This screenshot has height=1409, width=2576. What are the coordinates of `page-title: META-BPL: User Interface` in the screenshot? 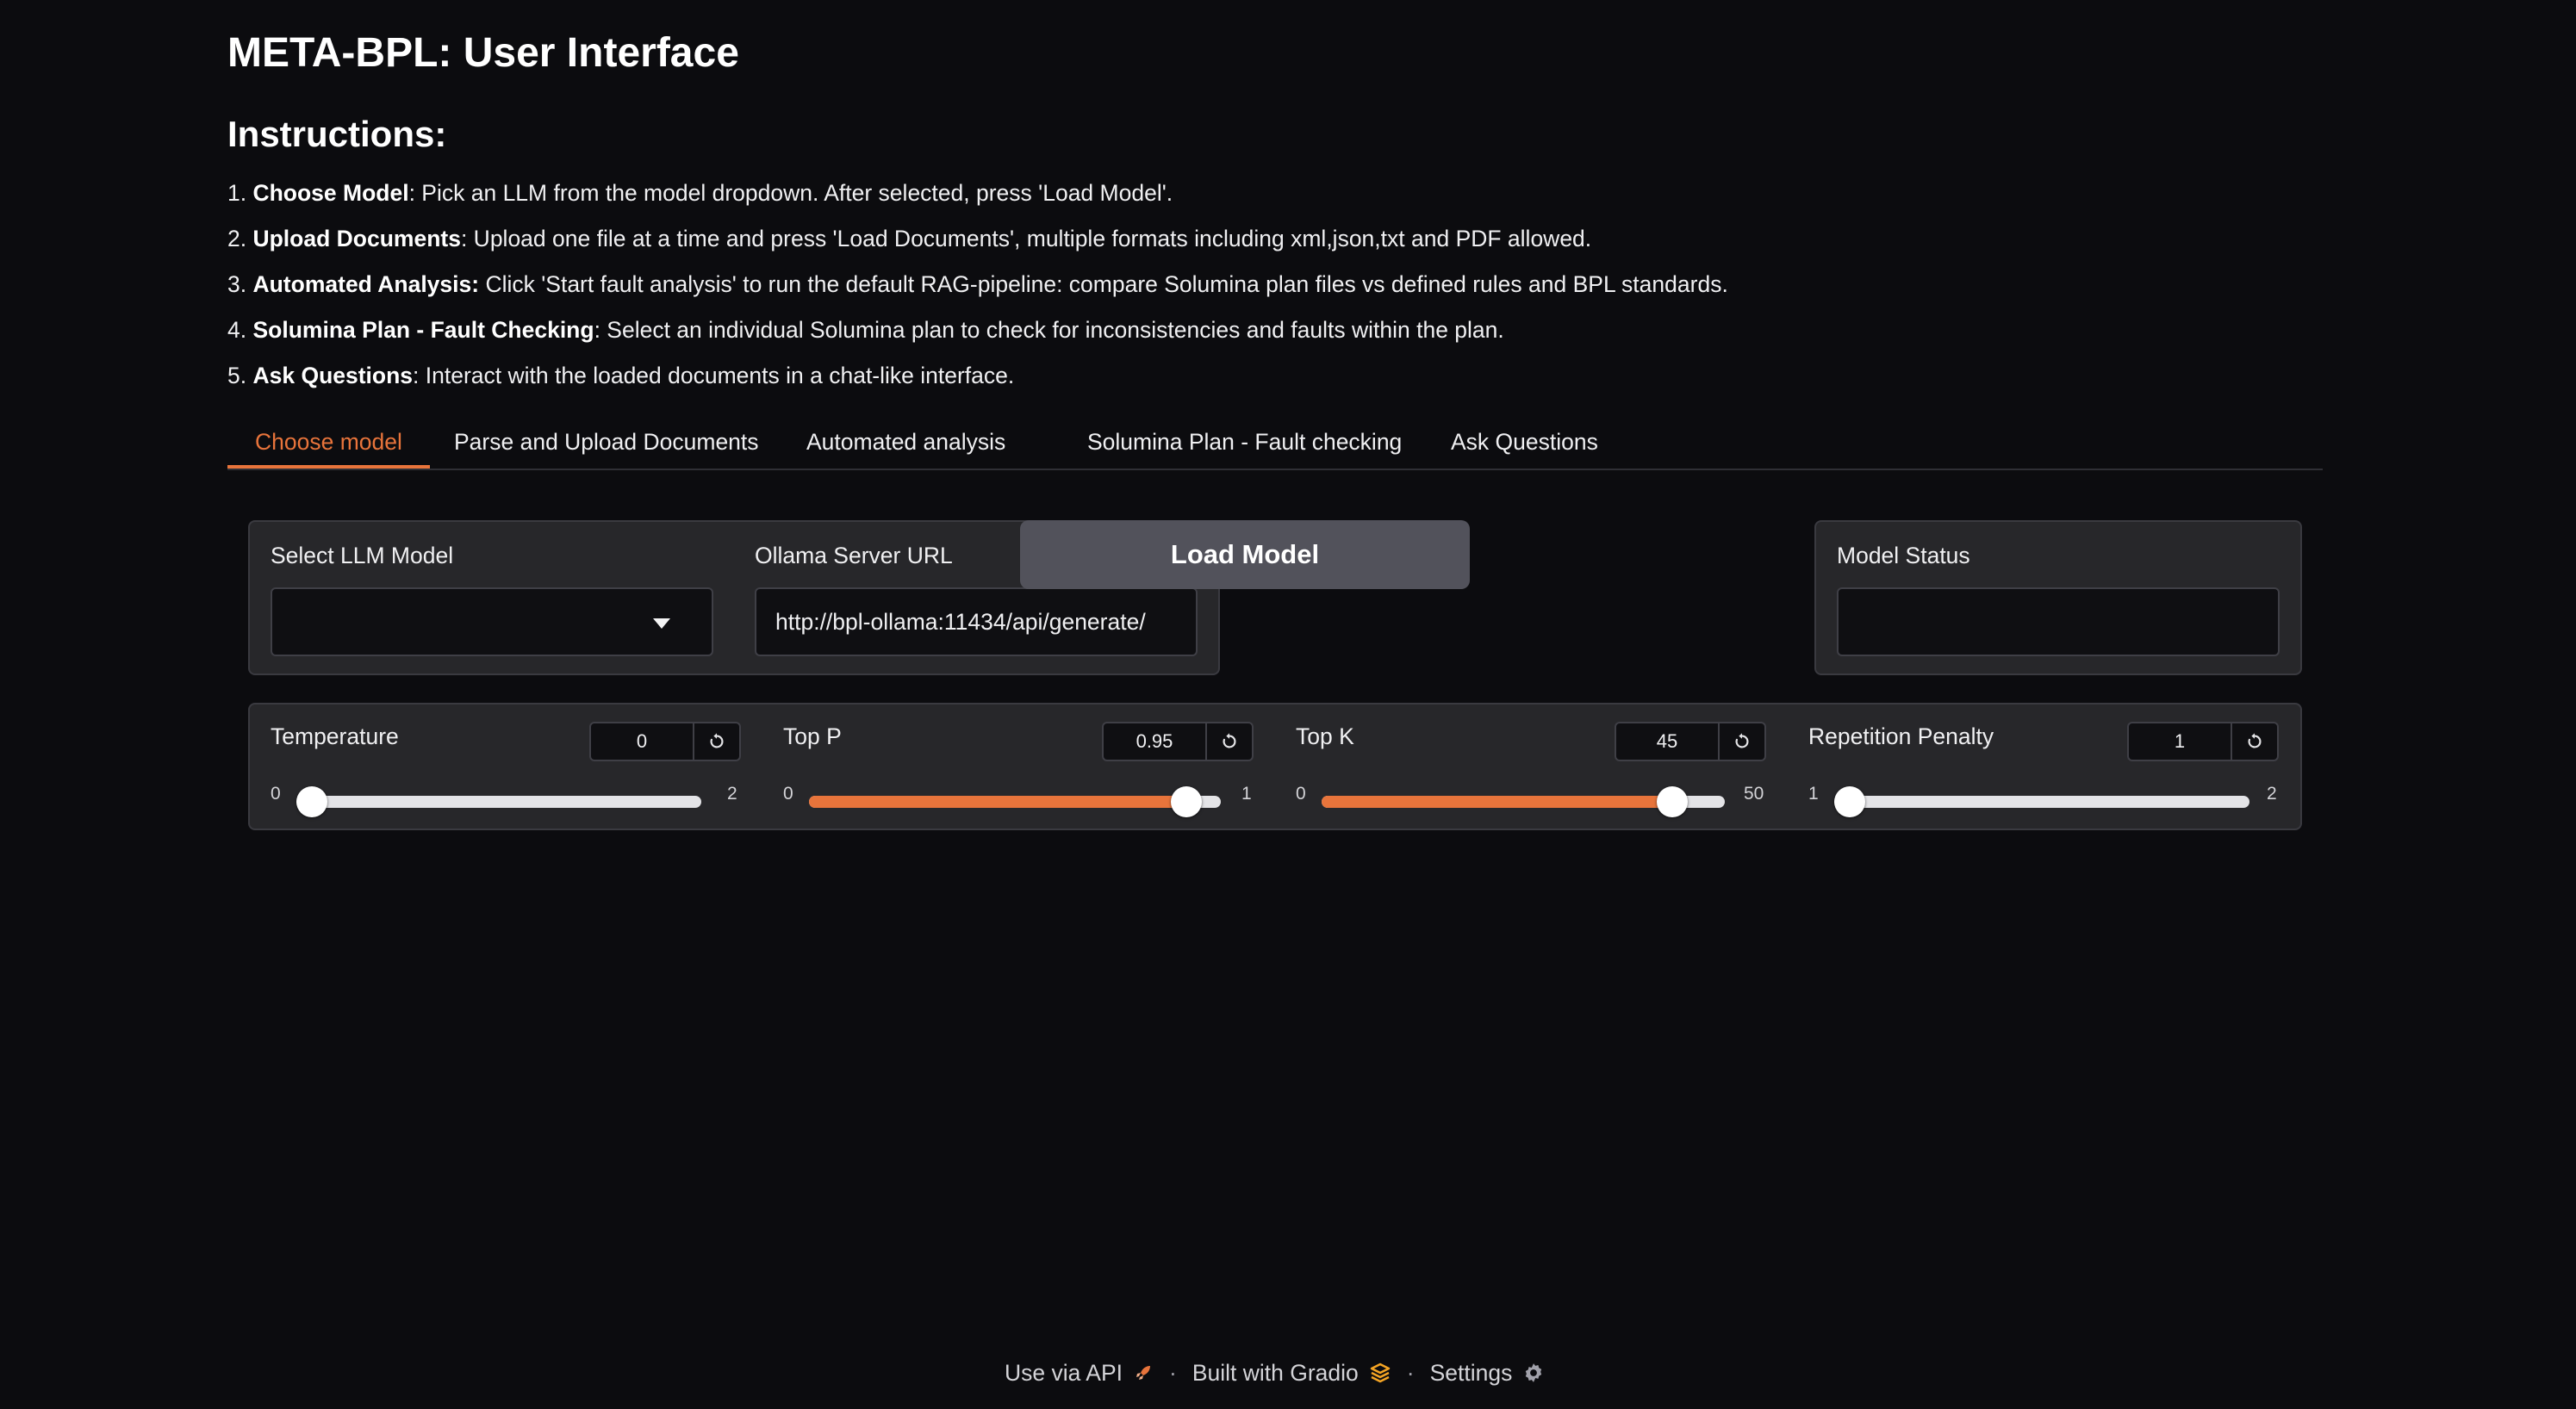 It's located at (483, 53).